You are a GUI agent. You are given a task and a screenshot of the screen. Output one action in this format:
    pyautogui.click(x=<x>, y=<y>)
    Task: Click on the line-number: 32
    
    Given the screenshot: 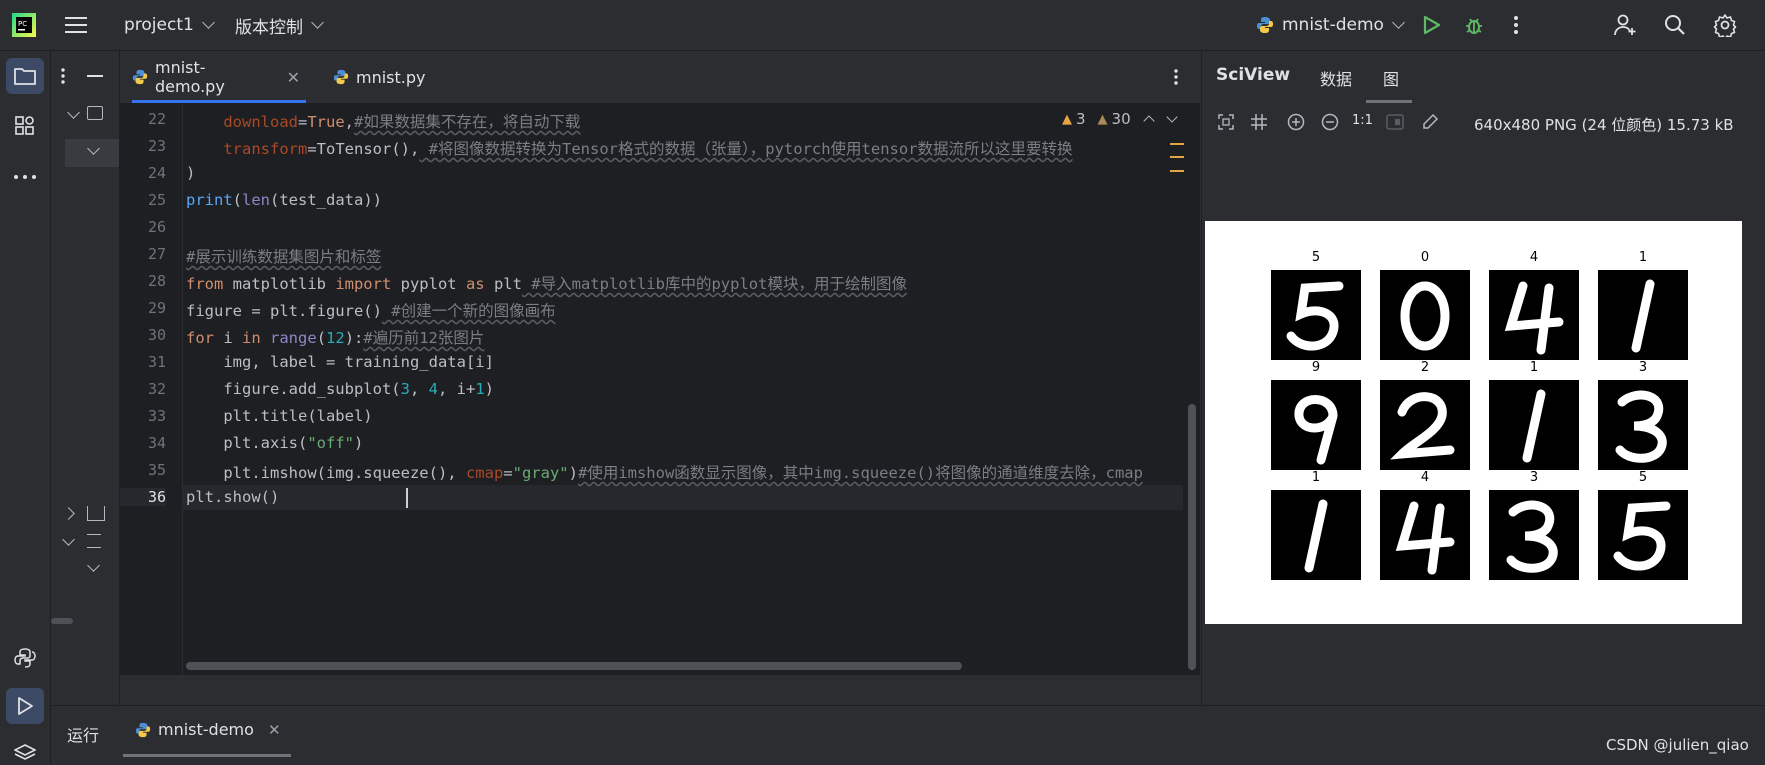 What is the action you would take?
    pyautogui.click(x=156, y=389)
    